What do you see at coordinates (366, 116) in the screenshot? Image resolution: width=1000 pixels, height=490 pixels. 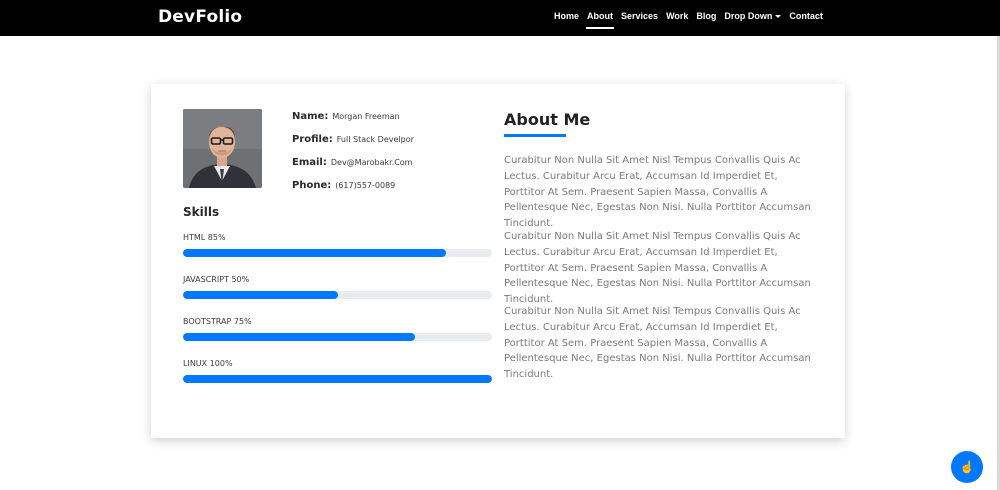 I see `info-name-value: Morgan Freeman` at bounding box center [366, 116].